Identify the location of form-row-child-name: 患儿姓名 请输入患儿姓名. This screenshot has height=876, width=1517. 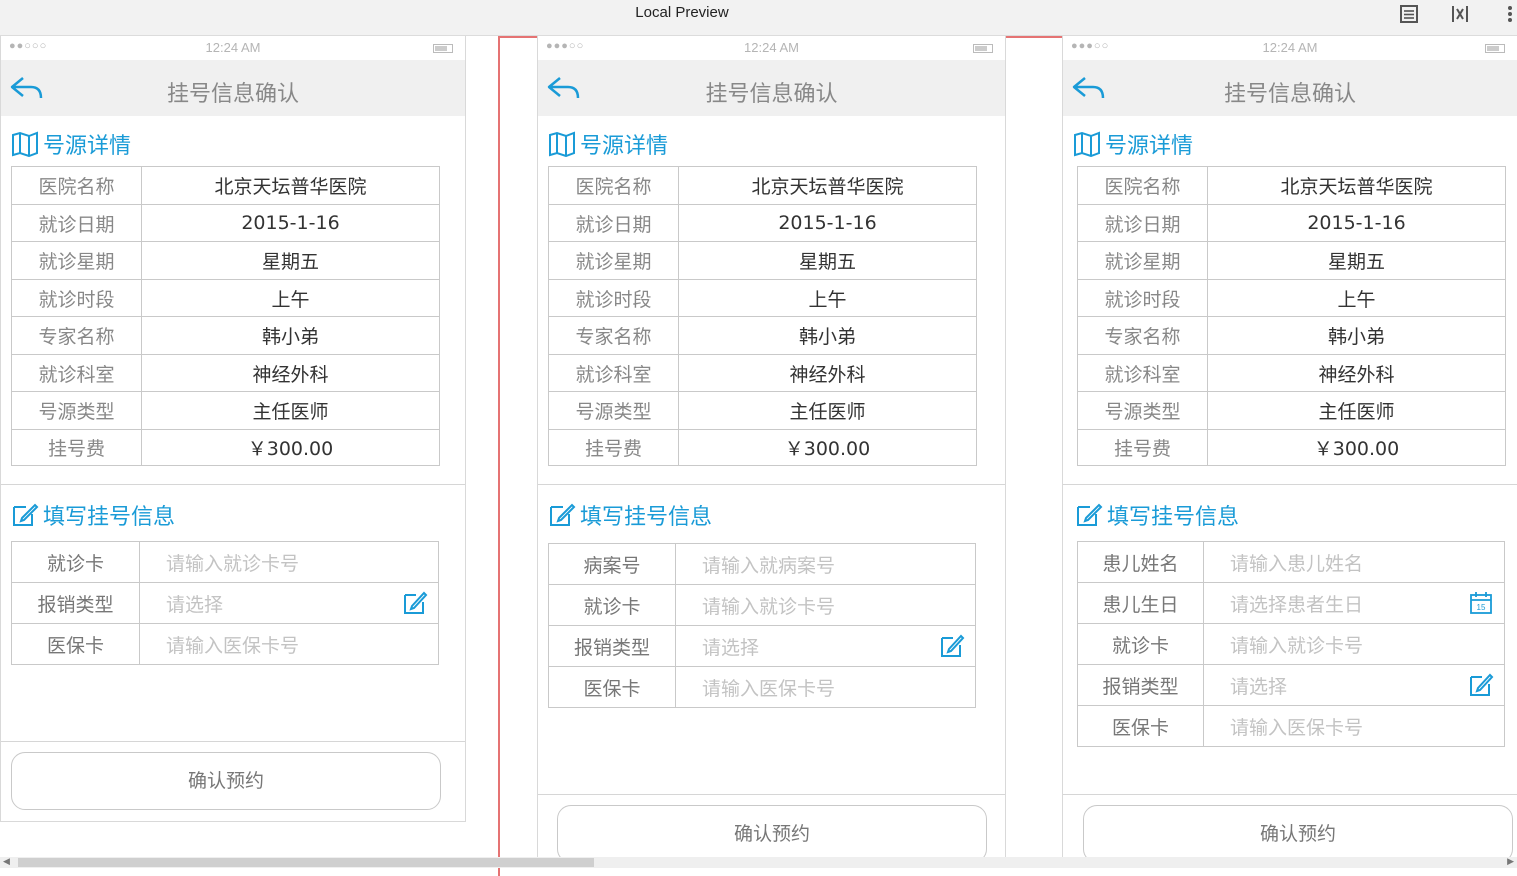
(1291, 562).